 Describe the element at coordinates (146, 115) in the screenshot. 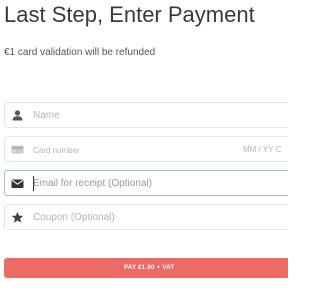

I see `name-field: Name` at that location.